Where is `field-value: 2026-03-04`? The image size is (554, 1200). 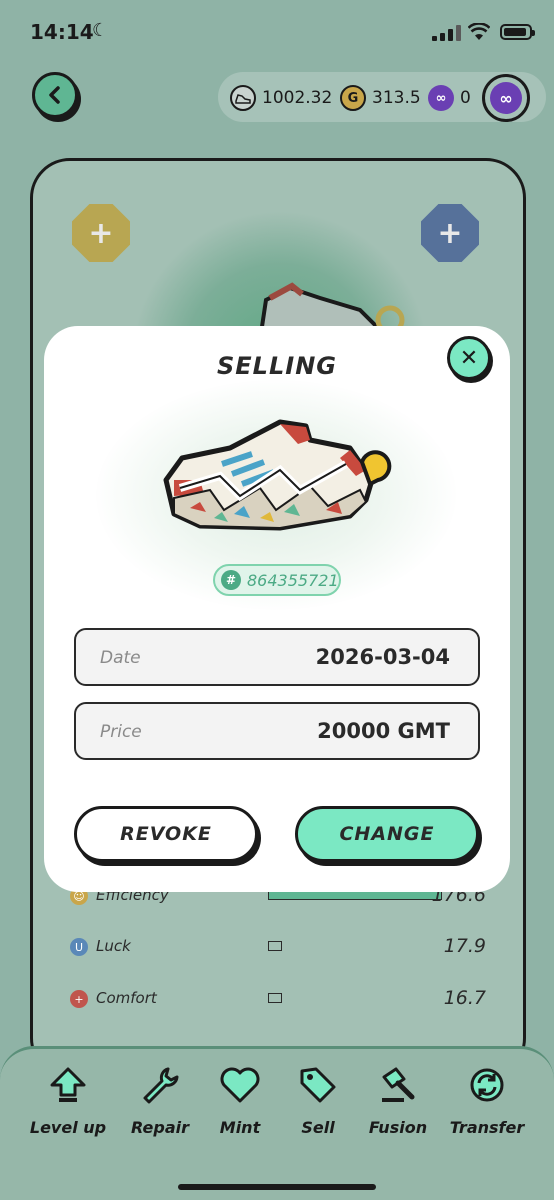
field-value: 2026-03-04 is located at coordinates (382, 657).